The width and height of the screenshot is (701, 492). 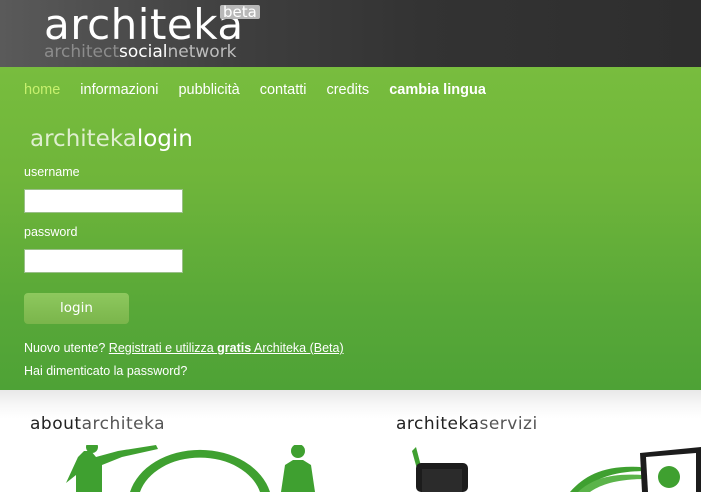 What do you see at coordinates (51, 232) in the screenshot?
I see `password-label: password` at bounding box center [51, 232].